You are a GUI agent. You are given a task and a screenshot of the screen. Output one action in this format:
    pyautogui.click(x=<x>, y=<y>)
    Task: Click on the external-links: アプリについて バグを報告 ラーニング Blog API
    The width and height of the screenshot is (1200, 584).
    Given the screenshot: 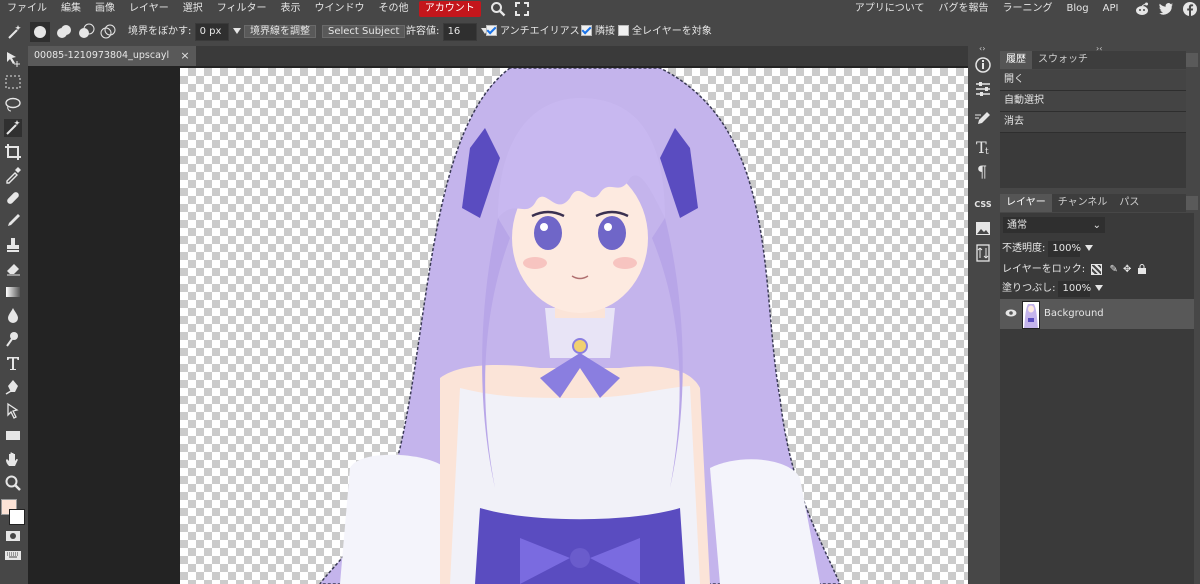 What is the action you would take?
    pyautogui.click(x=1023, y=9)
    